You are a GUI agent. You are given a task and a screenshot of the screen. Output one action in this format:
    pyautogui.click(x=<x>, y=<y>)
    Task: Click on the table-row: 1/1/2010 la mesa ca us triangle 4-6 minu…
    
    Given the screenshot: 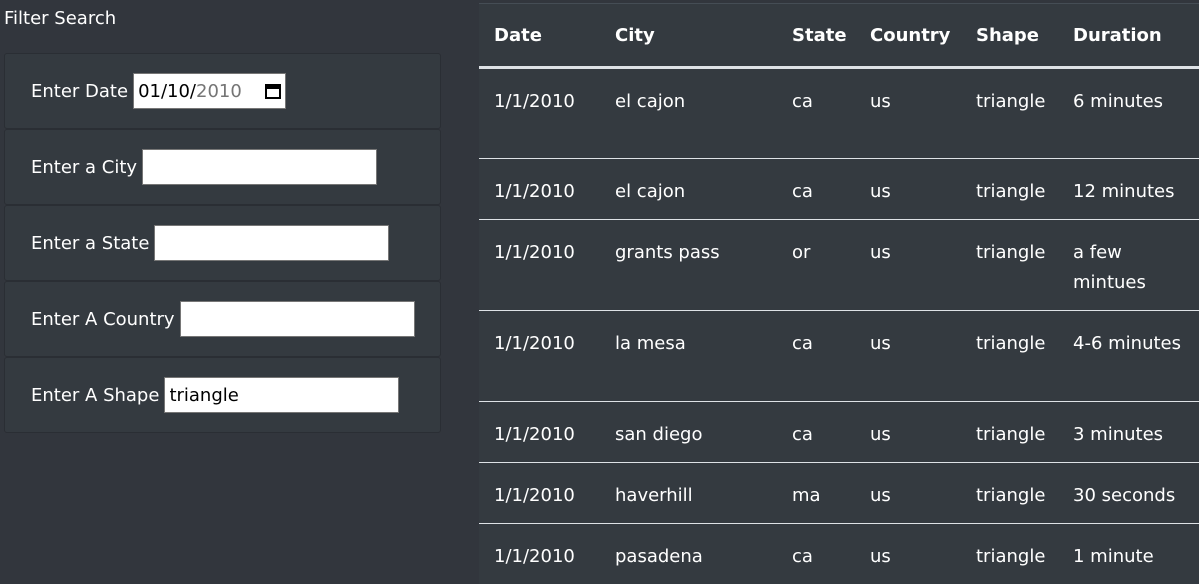 What is the action you would take?
    pyautogui.click(x=839, y=356)
    